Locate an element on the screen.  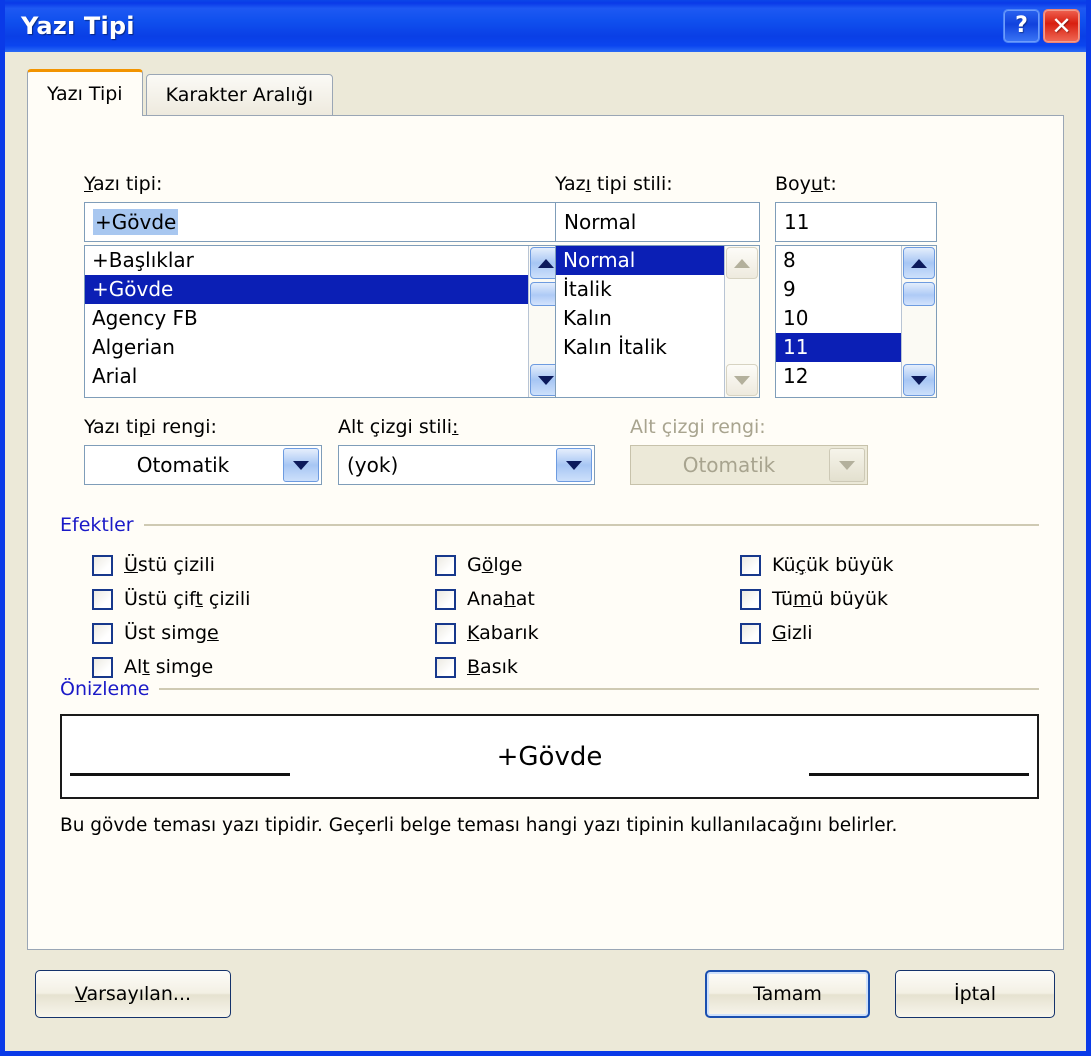
tab-label: Karakter Aralığı is located at coordinates (239, 95).